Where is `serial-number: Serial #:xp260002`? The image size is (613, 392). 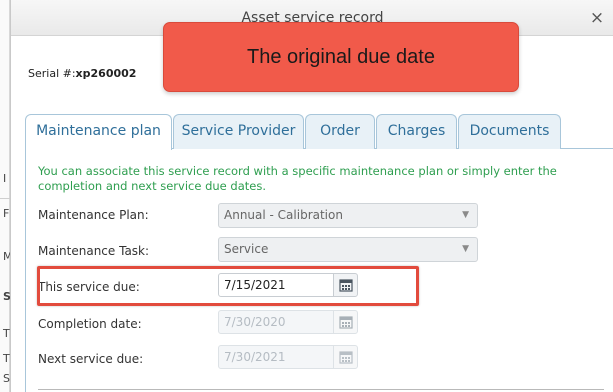
serial-number: Serial #:xp260002 is located at coordinates (82, 73).